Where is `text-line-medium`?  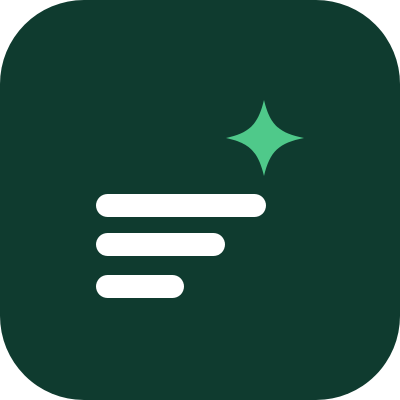
text-line-medium is located at coordinates (160, 244).